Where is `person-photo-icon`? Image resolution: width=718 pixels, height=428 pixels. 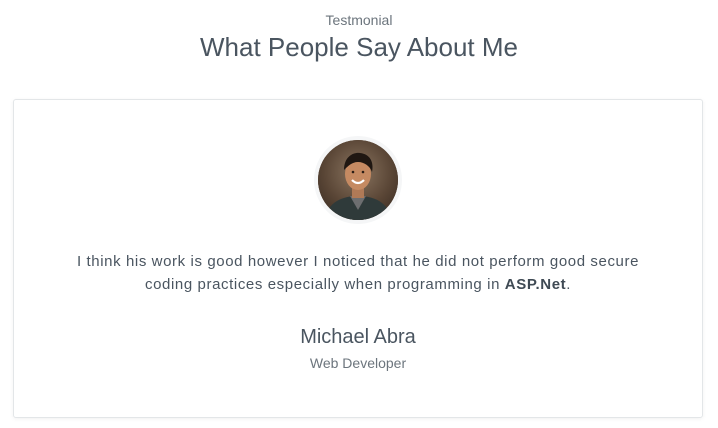
person-photo-icon is located at coordinates (358, 180).